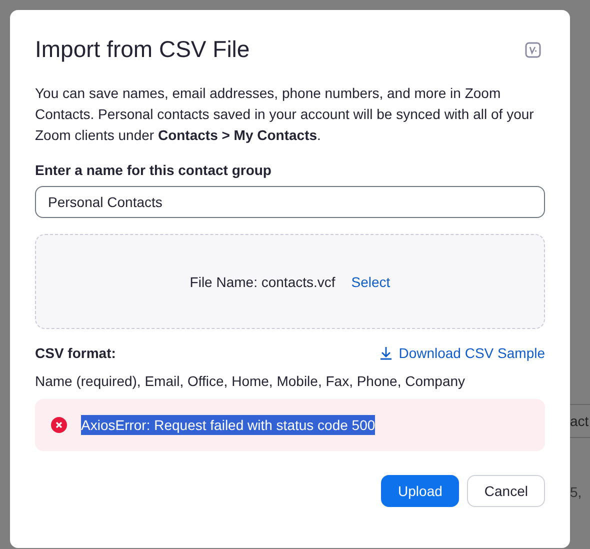 This screenshot has width=590, height=549. What do you see at coordinates (153, 170) in the screenshot?
I see `group-name-label: Enter a name for this contact group` at bounding box center [153, 170].